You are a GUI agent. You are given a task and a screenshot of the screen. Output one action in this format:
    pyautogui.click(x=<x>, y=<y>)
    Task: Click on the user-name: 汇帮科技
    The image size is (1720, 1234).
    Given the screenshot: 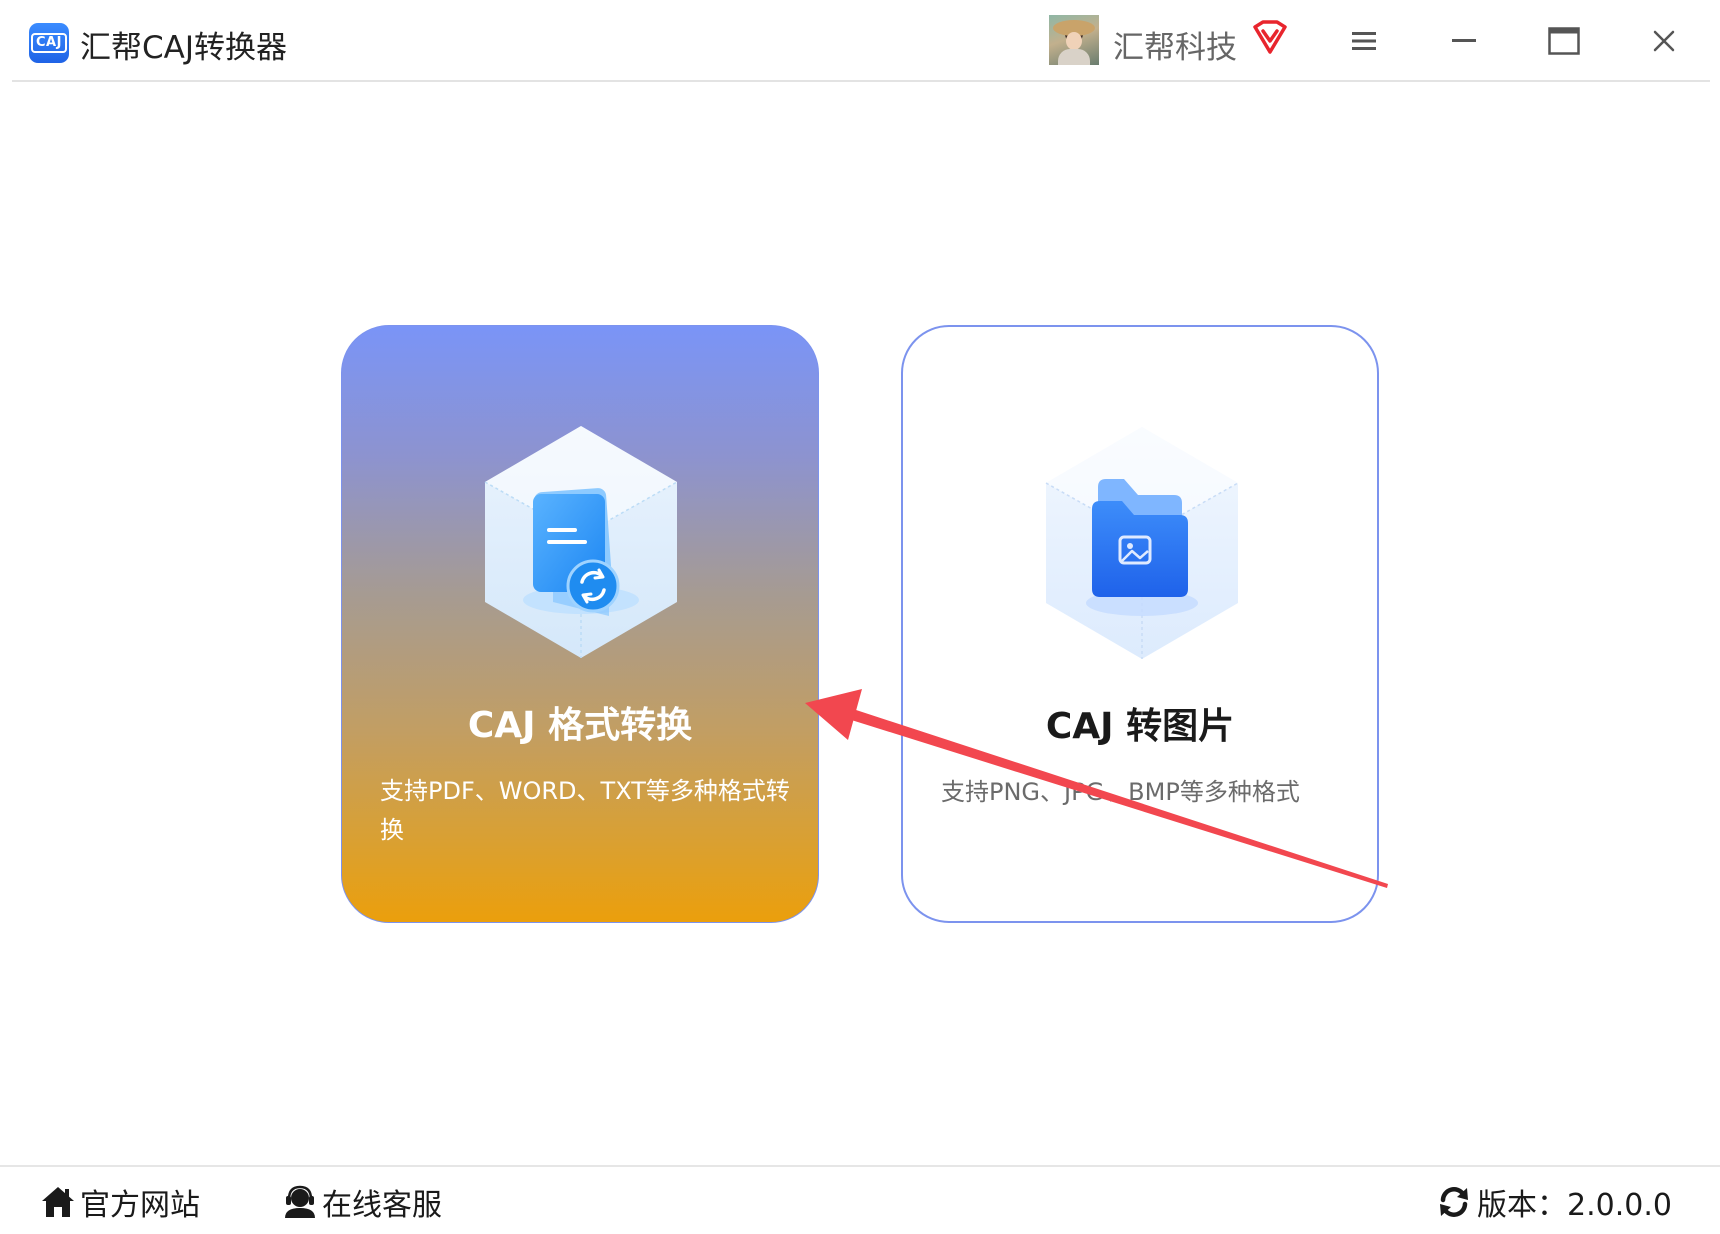 What is the action you would take?
    pyautogui.click(x=1175, y=44)
    